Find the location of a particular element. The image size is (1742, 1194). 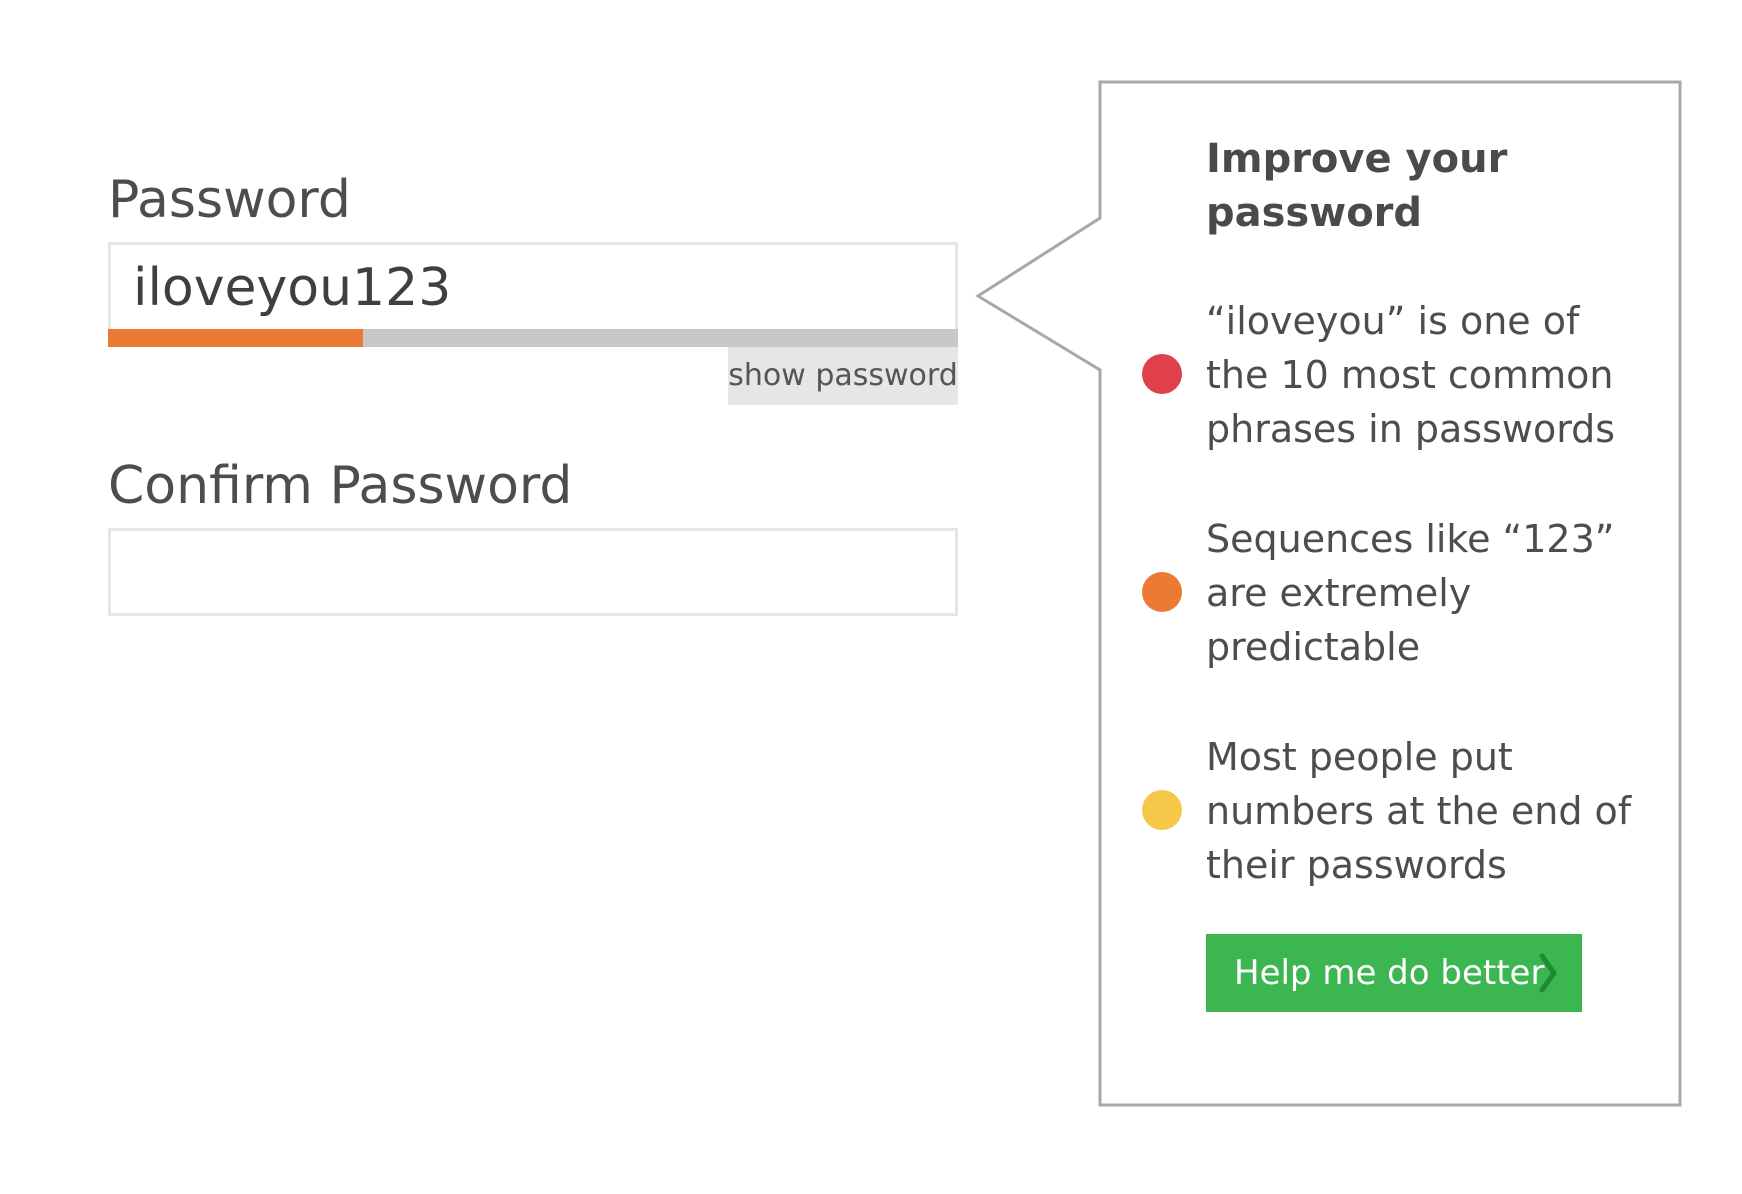

confirm-password-input is located at coordinates (533, 572).